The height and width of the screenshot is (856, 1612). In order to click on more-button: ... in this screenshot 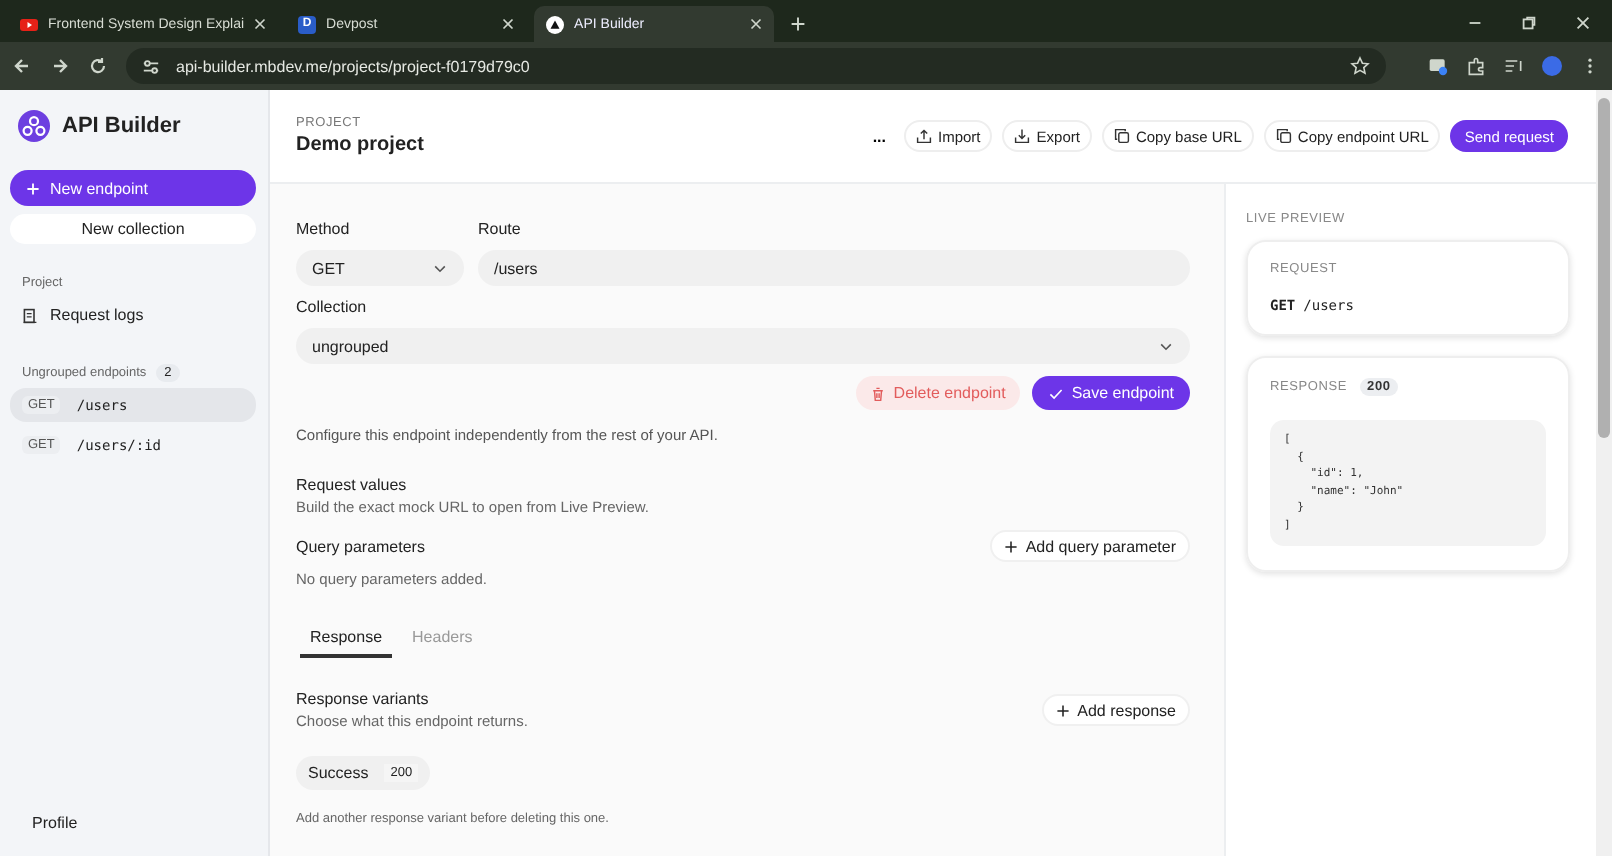, I will do `click(879, 136)`.